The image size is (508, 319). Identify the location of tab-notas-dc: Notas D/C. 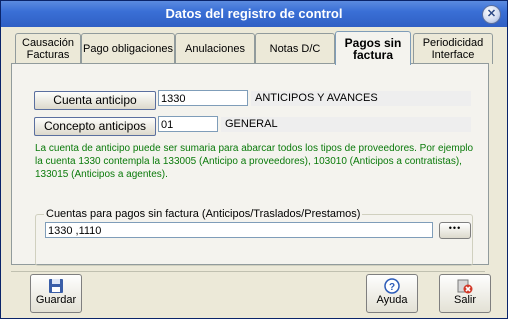
(295, 48).